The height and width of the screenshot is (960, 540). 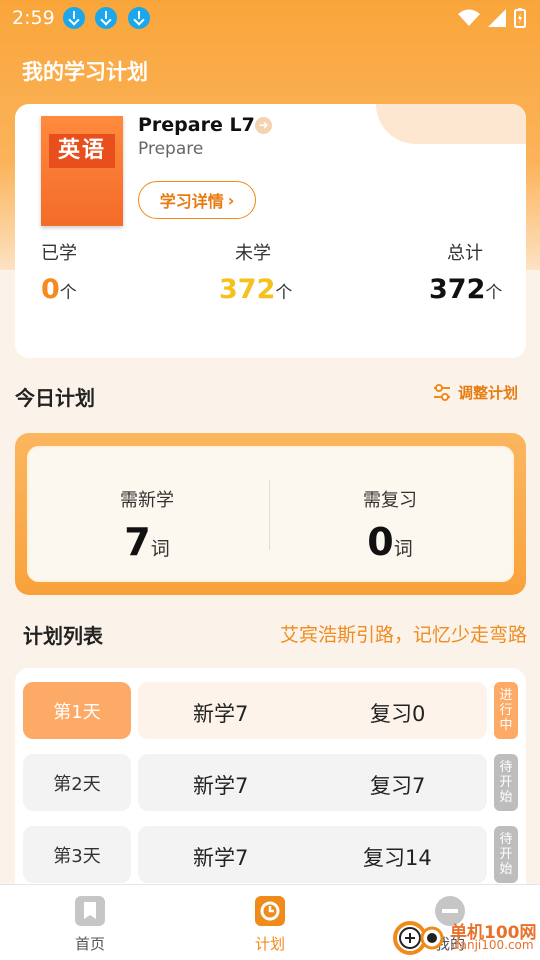 I want to click on battery-icon, so click(x=520, y=18).